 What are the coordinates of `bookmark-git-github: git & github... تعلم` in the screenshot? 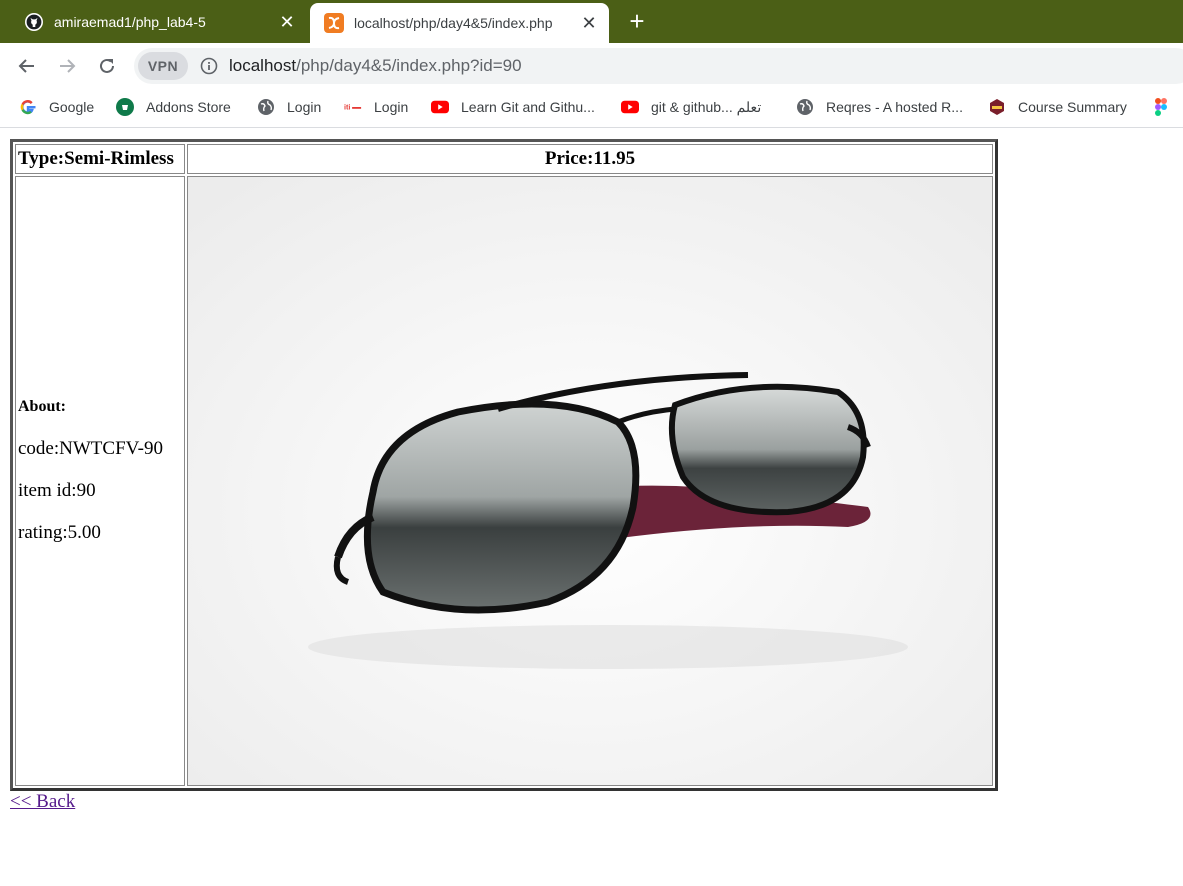 It's located at (691, 107).